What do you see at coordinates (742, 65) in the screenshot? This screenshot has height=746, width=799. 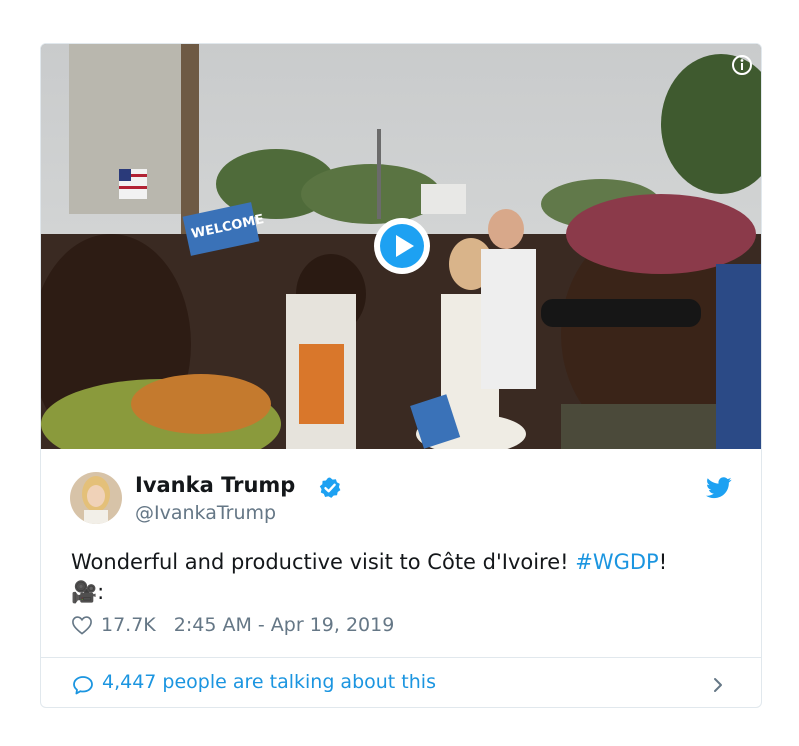 I see `info-icon` at bounding box center [742, 65].